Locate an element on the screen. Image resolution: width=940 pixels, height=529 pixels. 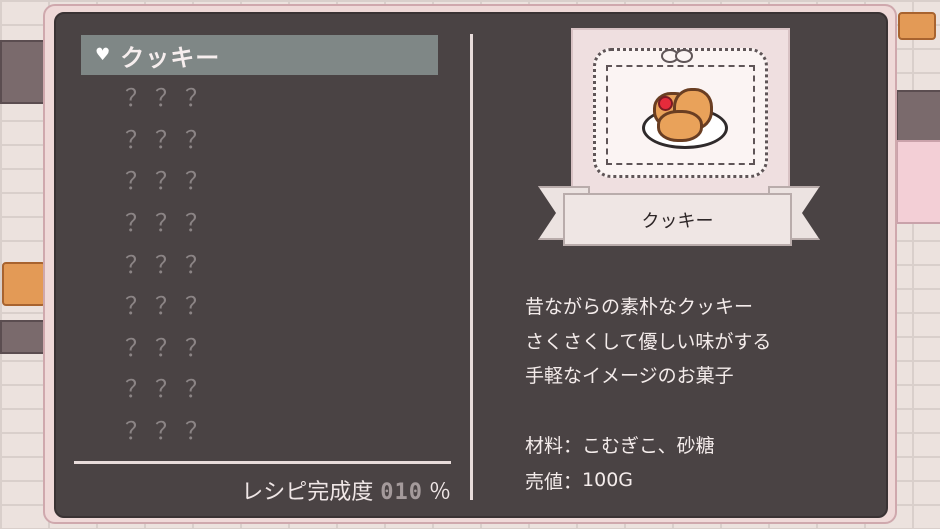
completion-value: 010 is located at coordinates (401, 492).